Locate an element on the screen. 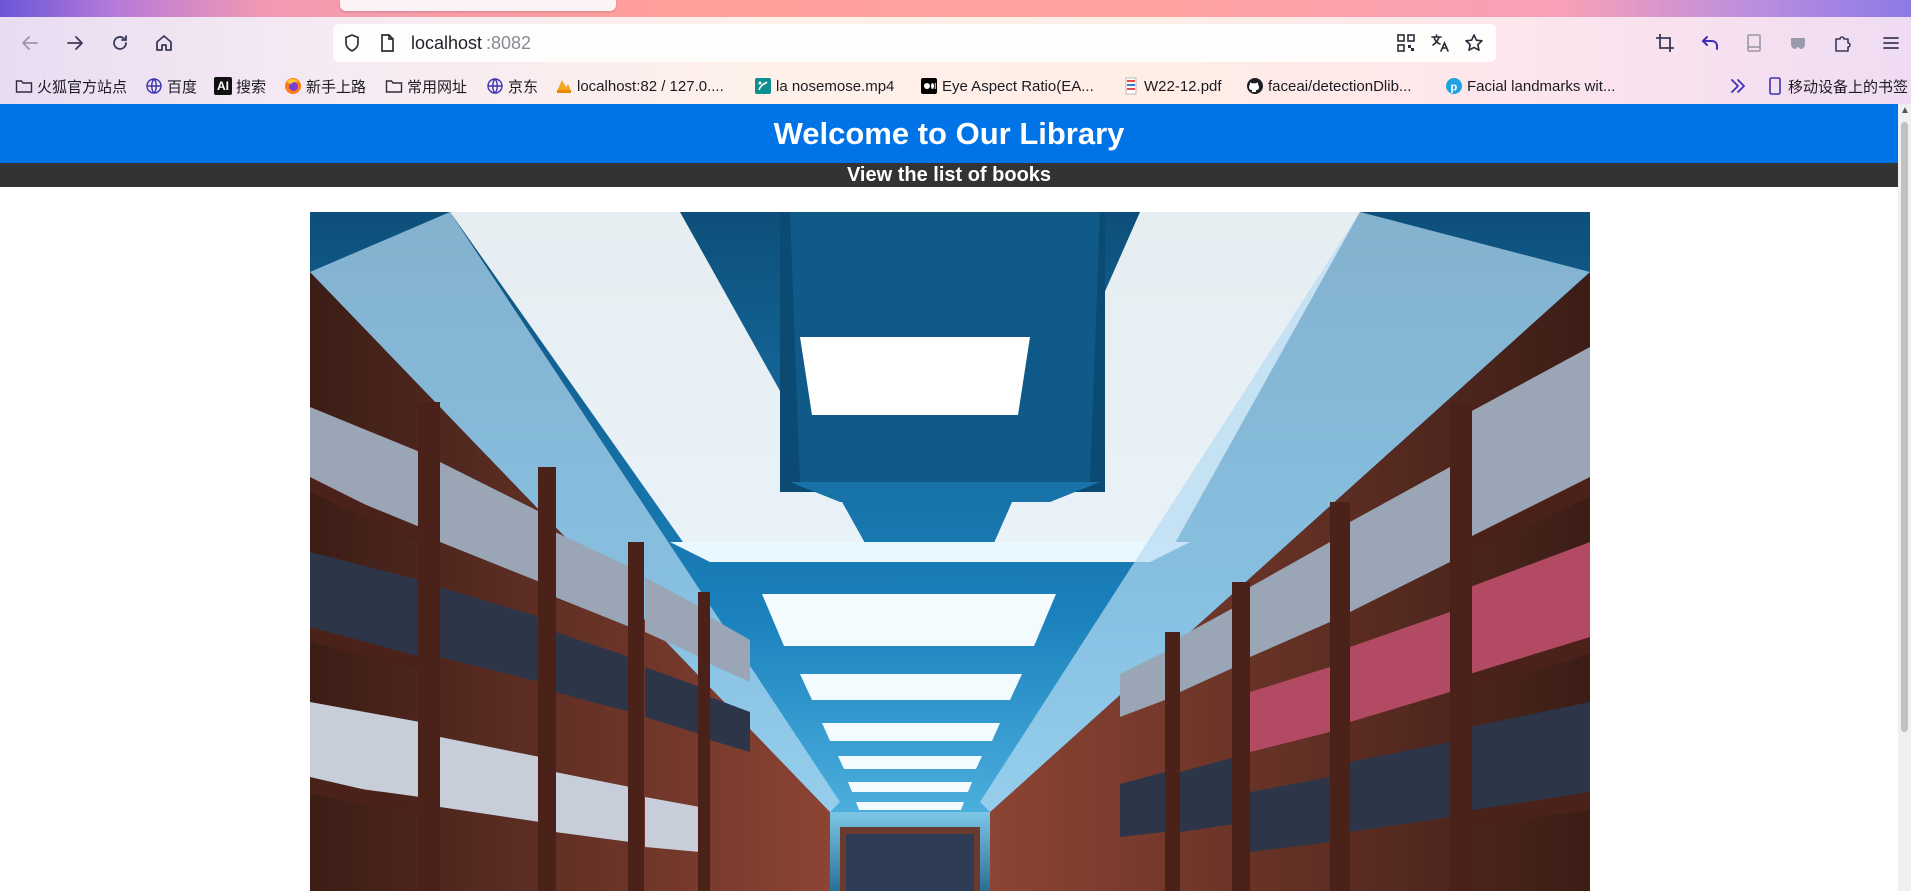 The width and height of the screenshot is (1911, 891). bookmark-label: 常用网址 is located at coordinates (437, 87).